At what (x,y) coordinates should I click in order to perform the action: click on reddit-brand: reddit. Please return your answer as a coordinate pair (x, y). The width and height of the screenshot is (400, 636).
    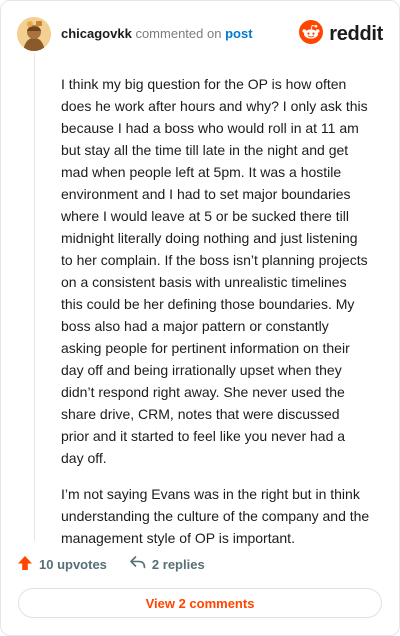
    Looking at the image, I should click on (341, 34).